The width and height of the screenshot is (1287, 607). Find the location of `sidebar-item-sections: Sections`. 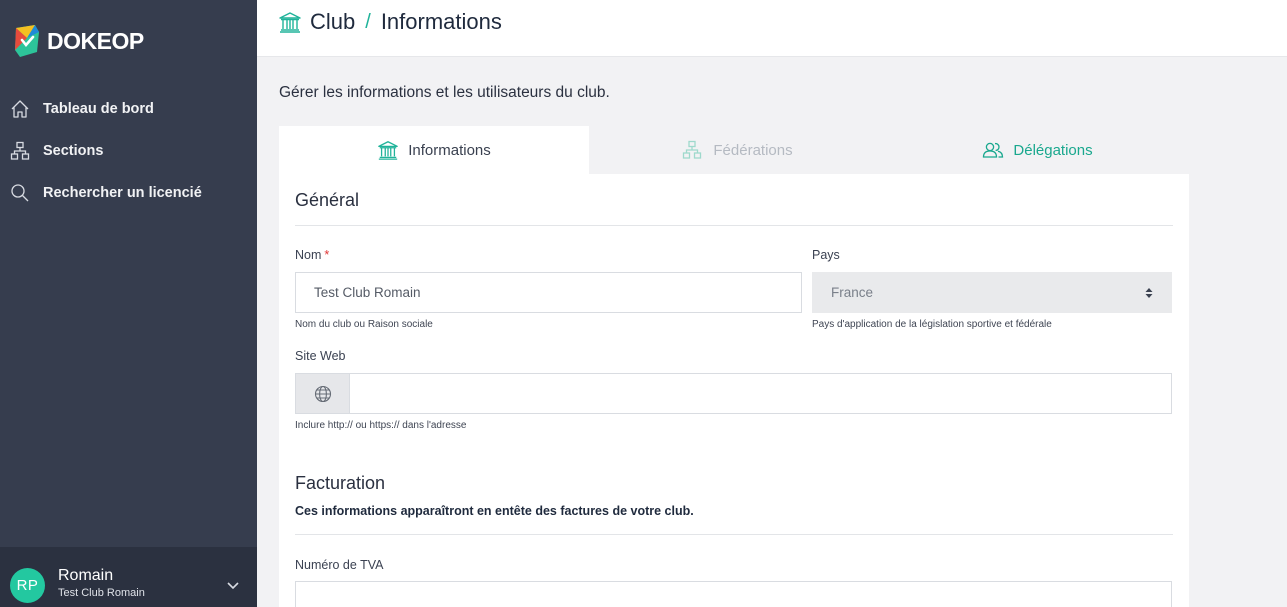

sidebar-item-sections: Sections is located at coordinates (128, 151).